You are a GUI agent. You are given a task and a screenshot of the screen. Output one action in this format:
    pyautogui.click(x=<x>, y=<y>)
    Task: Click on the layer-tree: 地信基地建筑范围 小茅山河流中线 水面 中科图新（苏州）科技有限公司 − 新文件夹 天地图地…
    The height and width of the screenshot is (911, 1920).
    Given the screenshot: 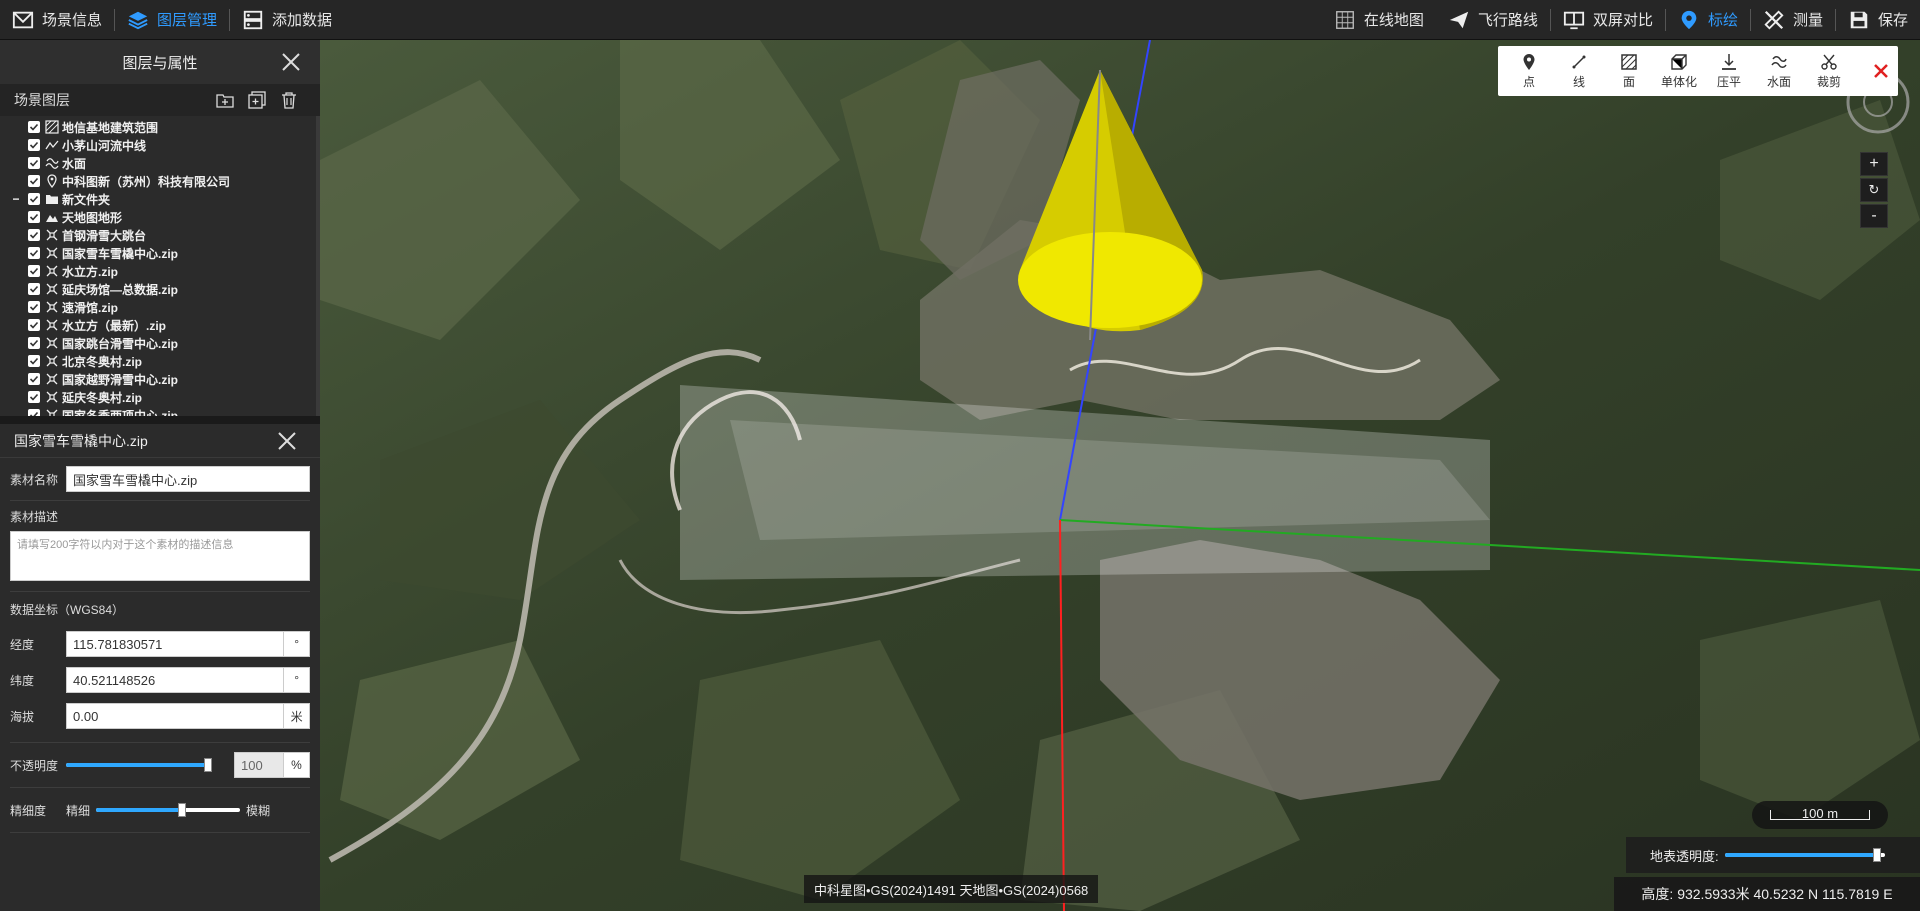 What is the action you would take?
    pyautogui.click(x=160, y=266)
    